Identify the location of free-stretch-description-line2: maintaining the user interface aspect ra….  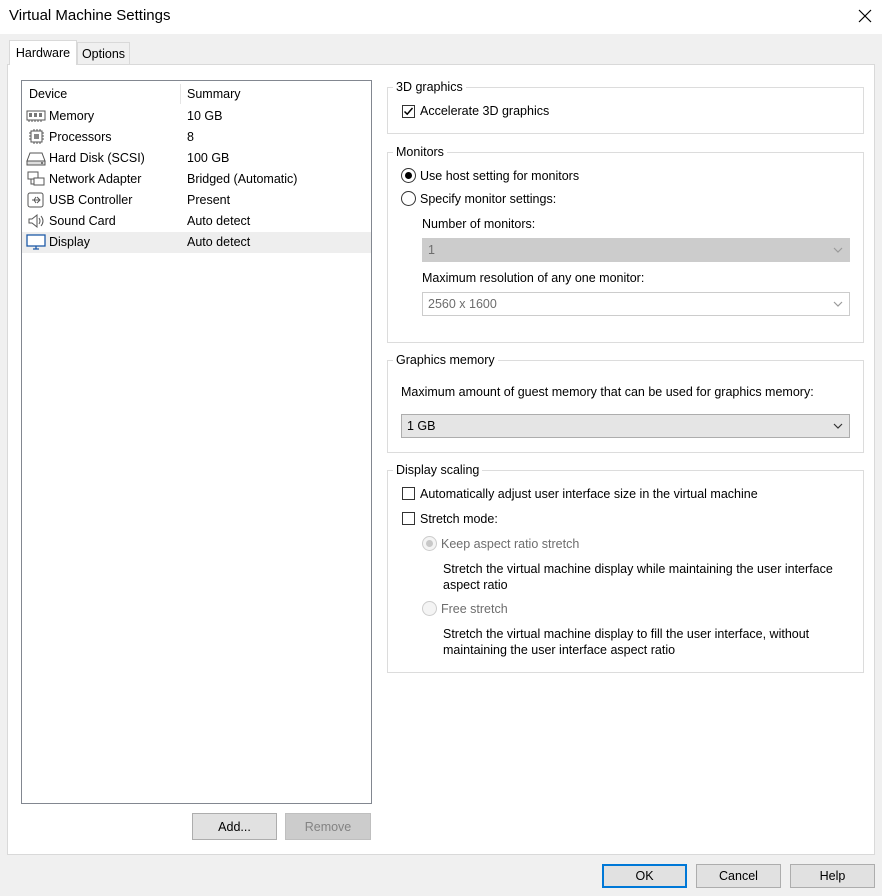
(559, 650).